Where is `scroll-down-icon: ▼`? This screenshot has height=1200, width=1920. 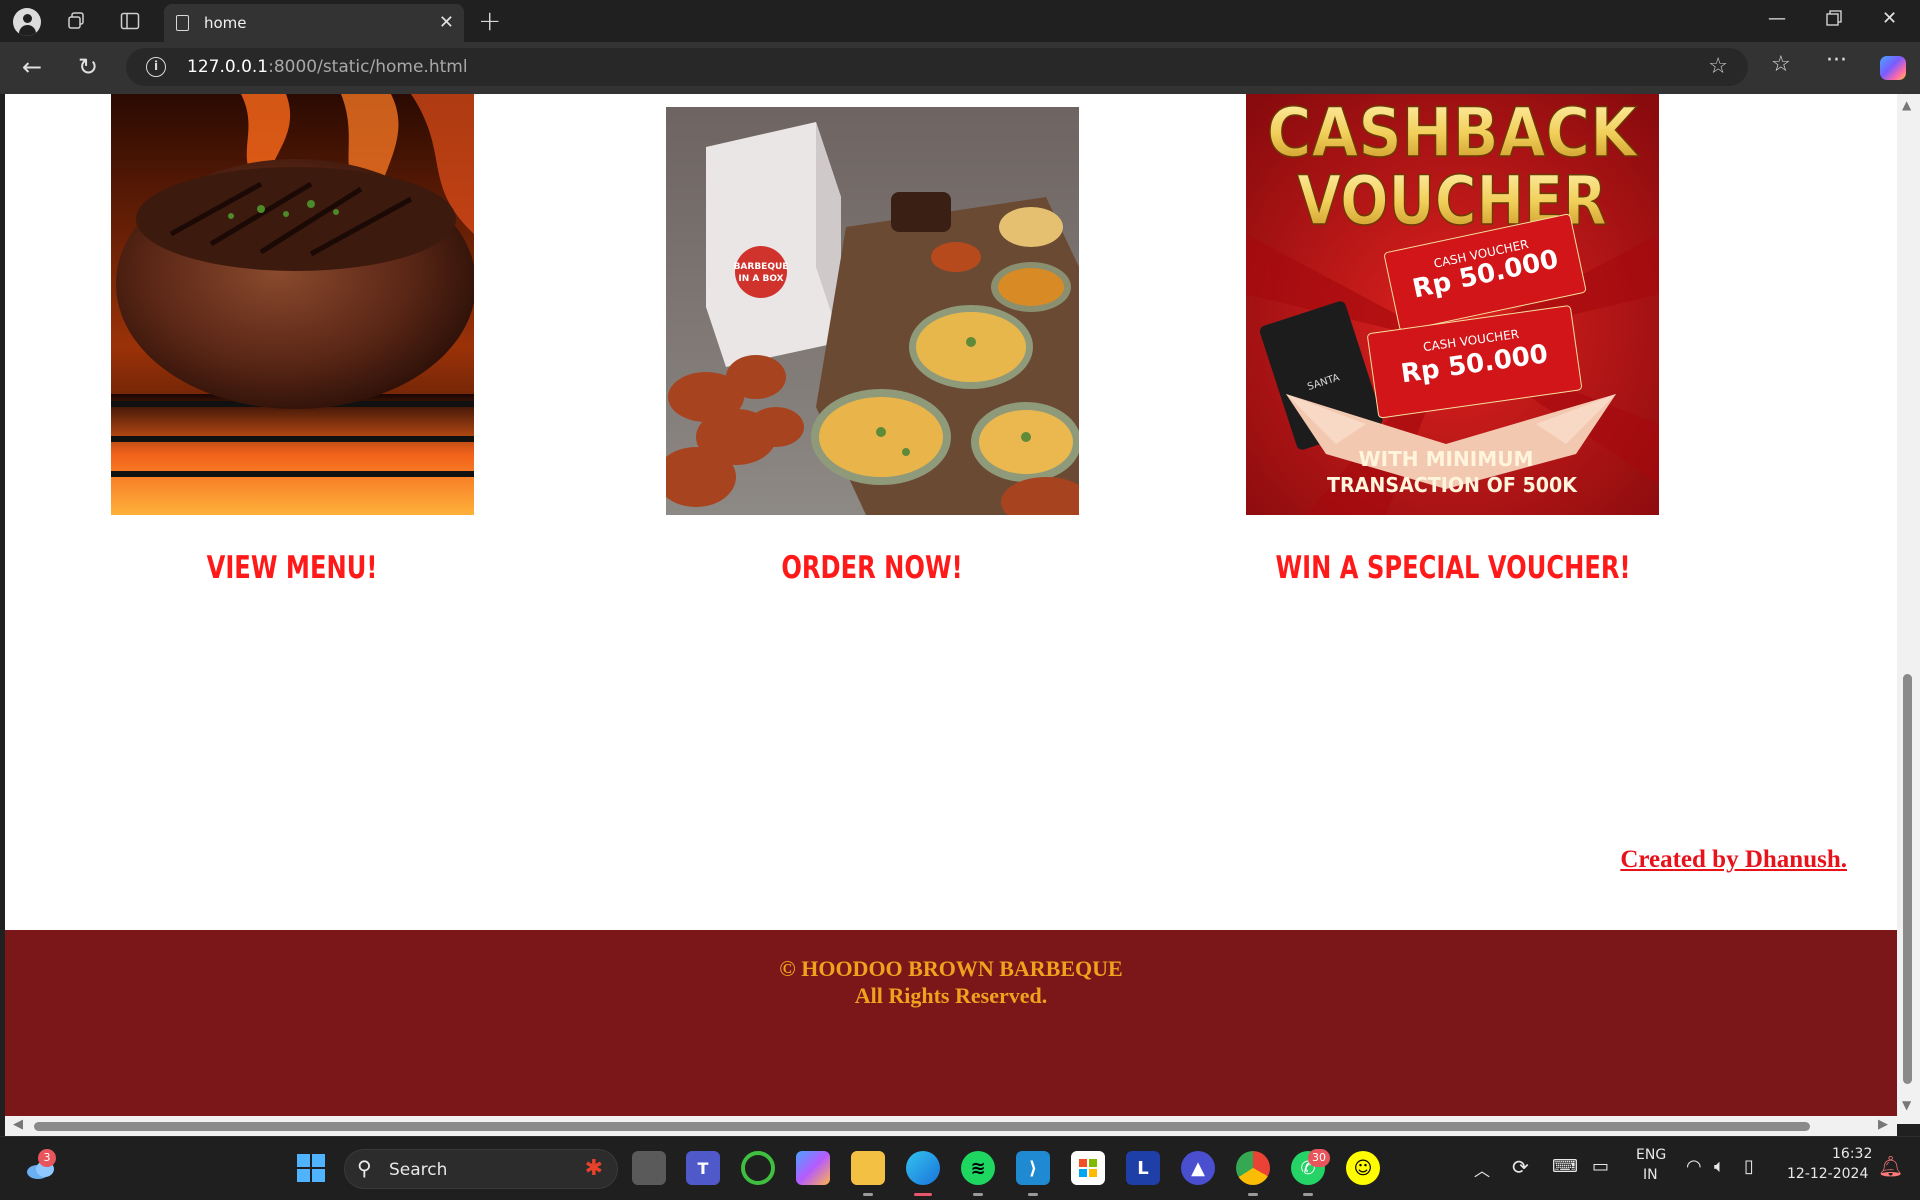 scroll-down-icon: ▼ is located at coordinates (1906, 1105).